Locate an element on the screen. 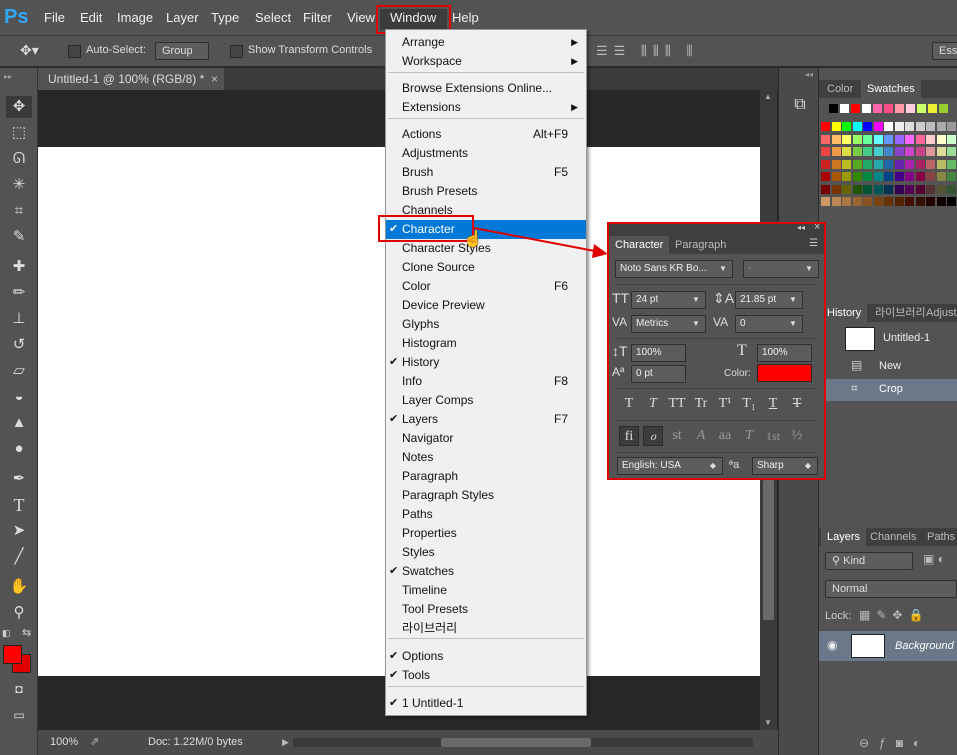  menu-item-tools: ✔ Tools is located at coordinates (486, 675).